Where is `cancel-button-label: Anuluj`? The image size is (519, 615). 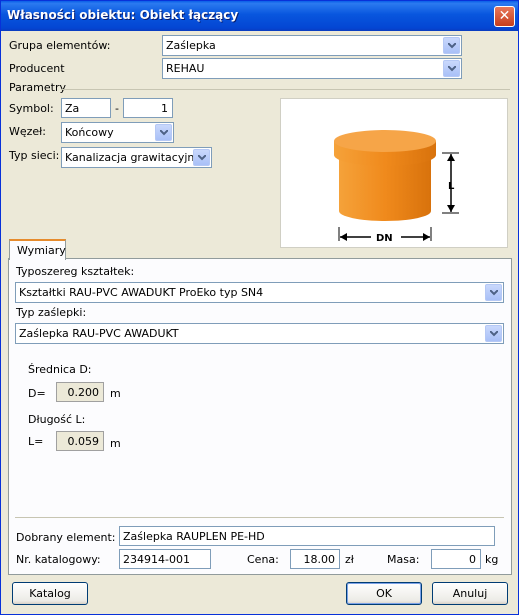
cancel-button-label: Anuluj is located at coordinates (470, 593).